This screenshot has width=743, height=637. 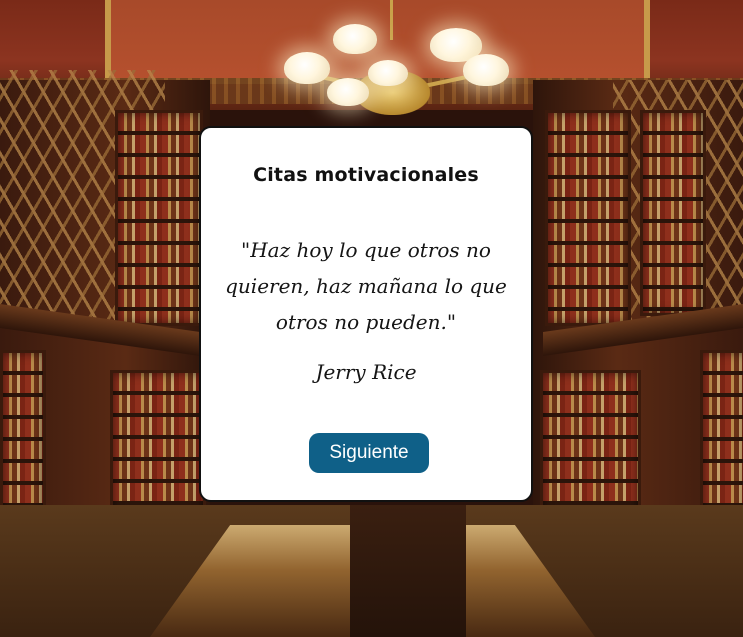 What do you see at coordinates (366, 372) in the screenshot?
I see `quote-author: Jerry Rice` at bounding box center [366, 372].